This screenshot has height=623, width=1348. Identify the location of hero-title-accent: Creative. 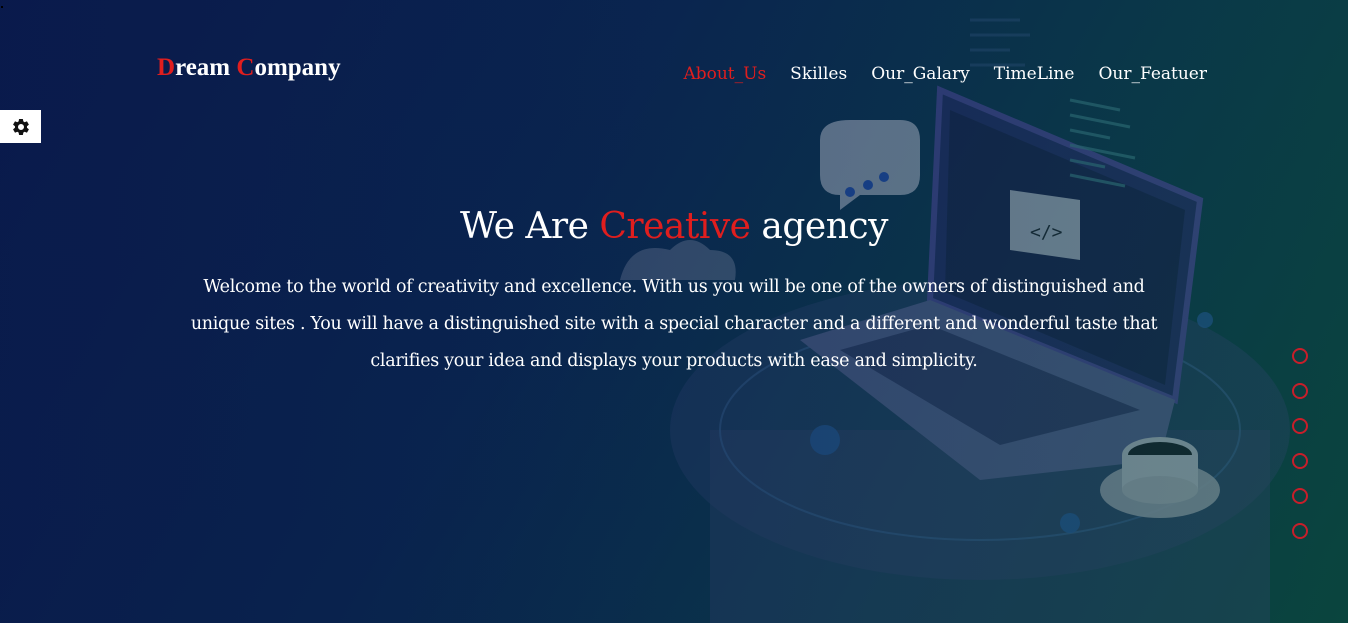
(675, 226).